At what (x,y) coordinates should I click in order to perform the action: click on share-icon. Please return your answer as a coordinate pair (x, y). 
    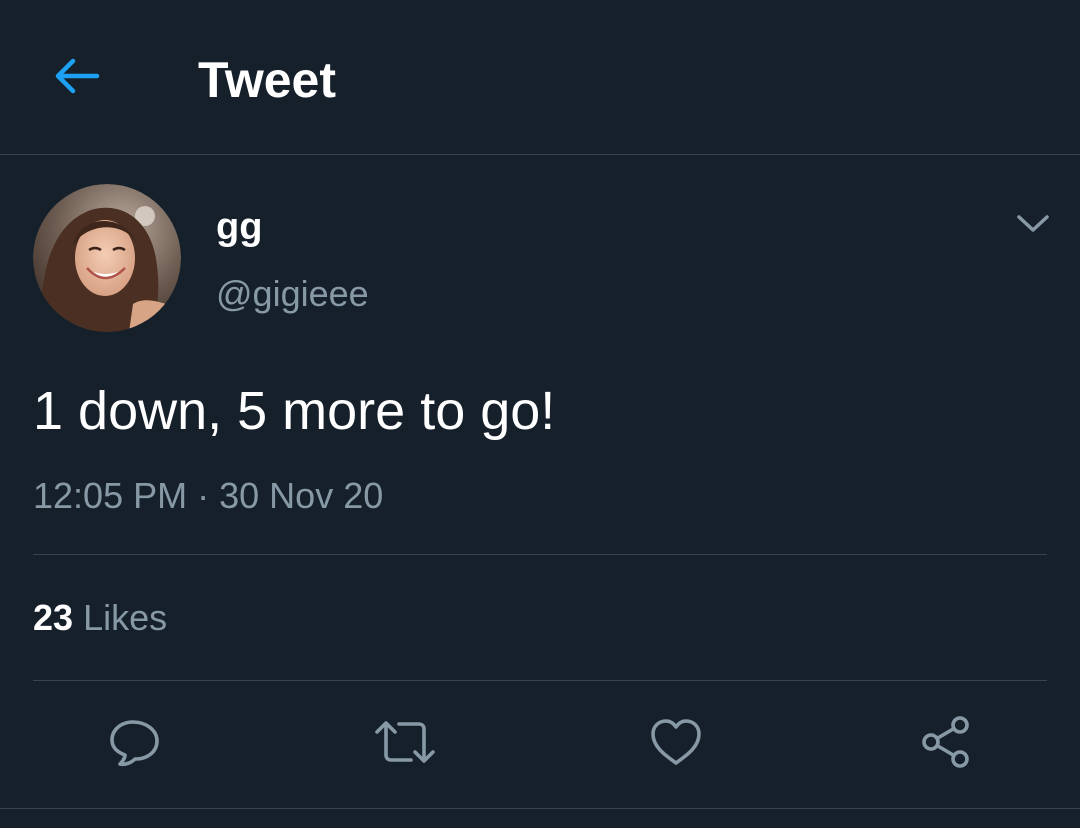
    Looking at the image, I should click on (946, 744).